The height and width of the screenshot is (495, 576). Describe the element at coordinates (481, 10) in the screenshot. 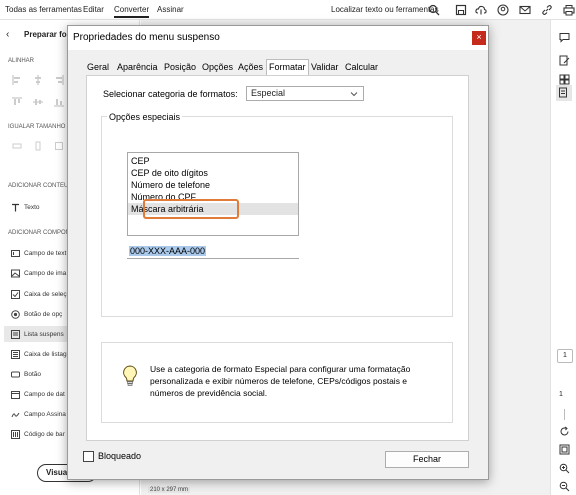

I see `cloud-upload-icon` at that location.